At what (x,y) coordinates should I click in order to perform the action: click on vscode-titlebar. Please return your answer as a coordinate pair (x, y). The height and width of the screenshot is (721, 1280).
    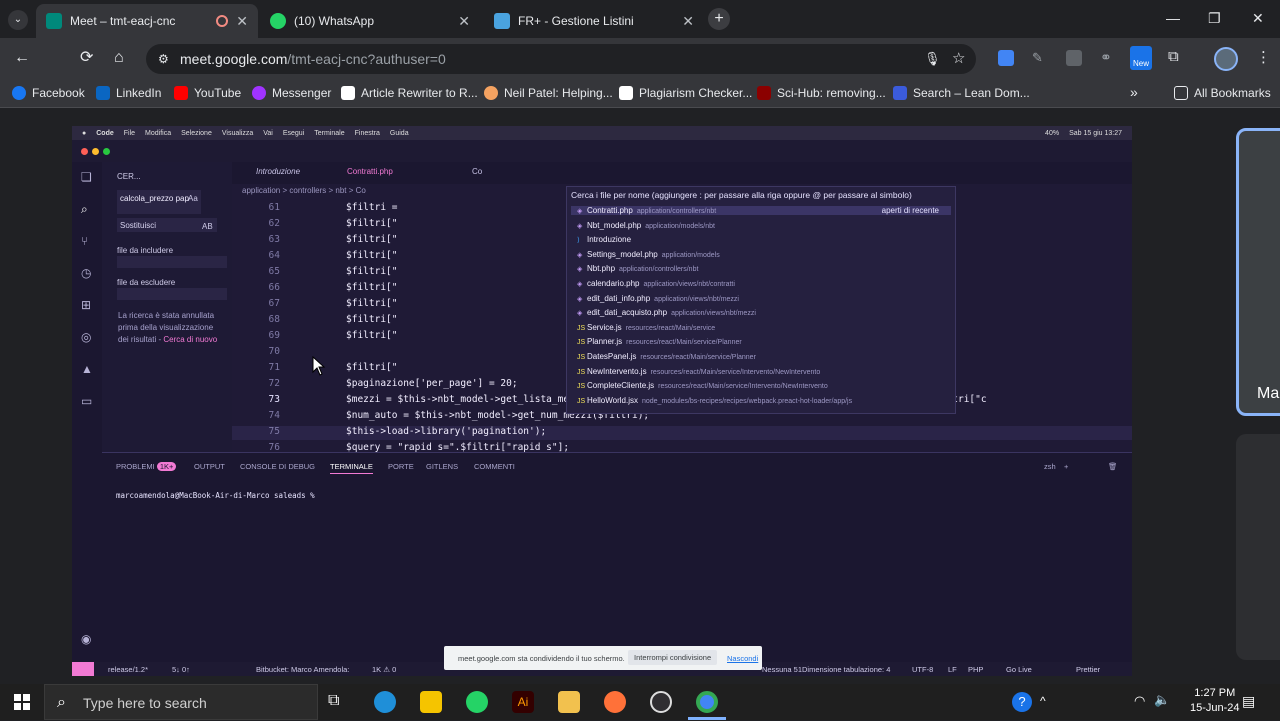
    Looking at the image, I should click on (602, 151).